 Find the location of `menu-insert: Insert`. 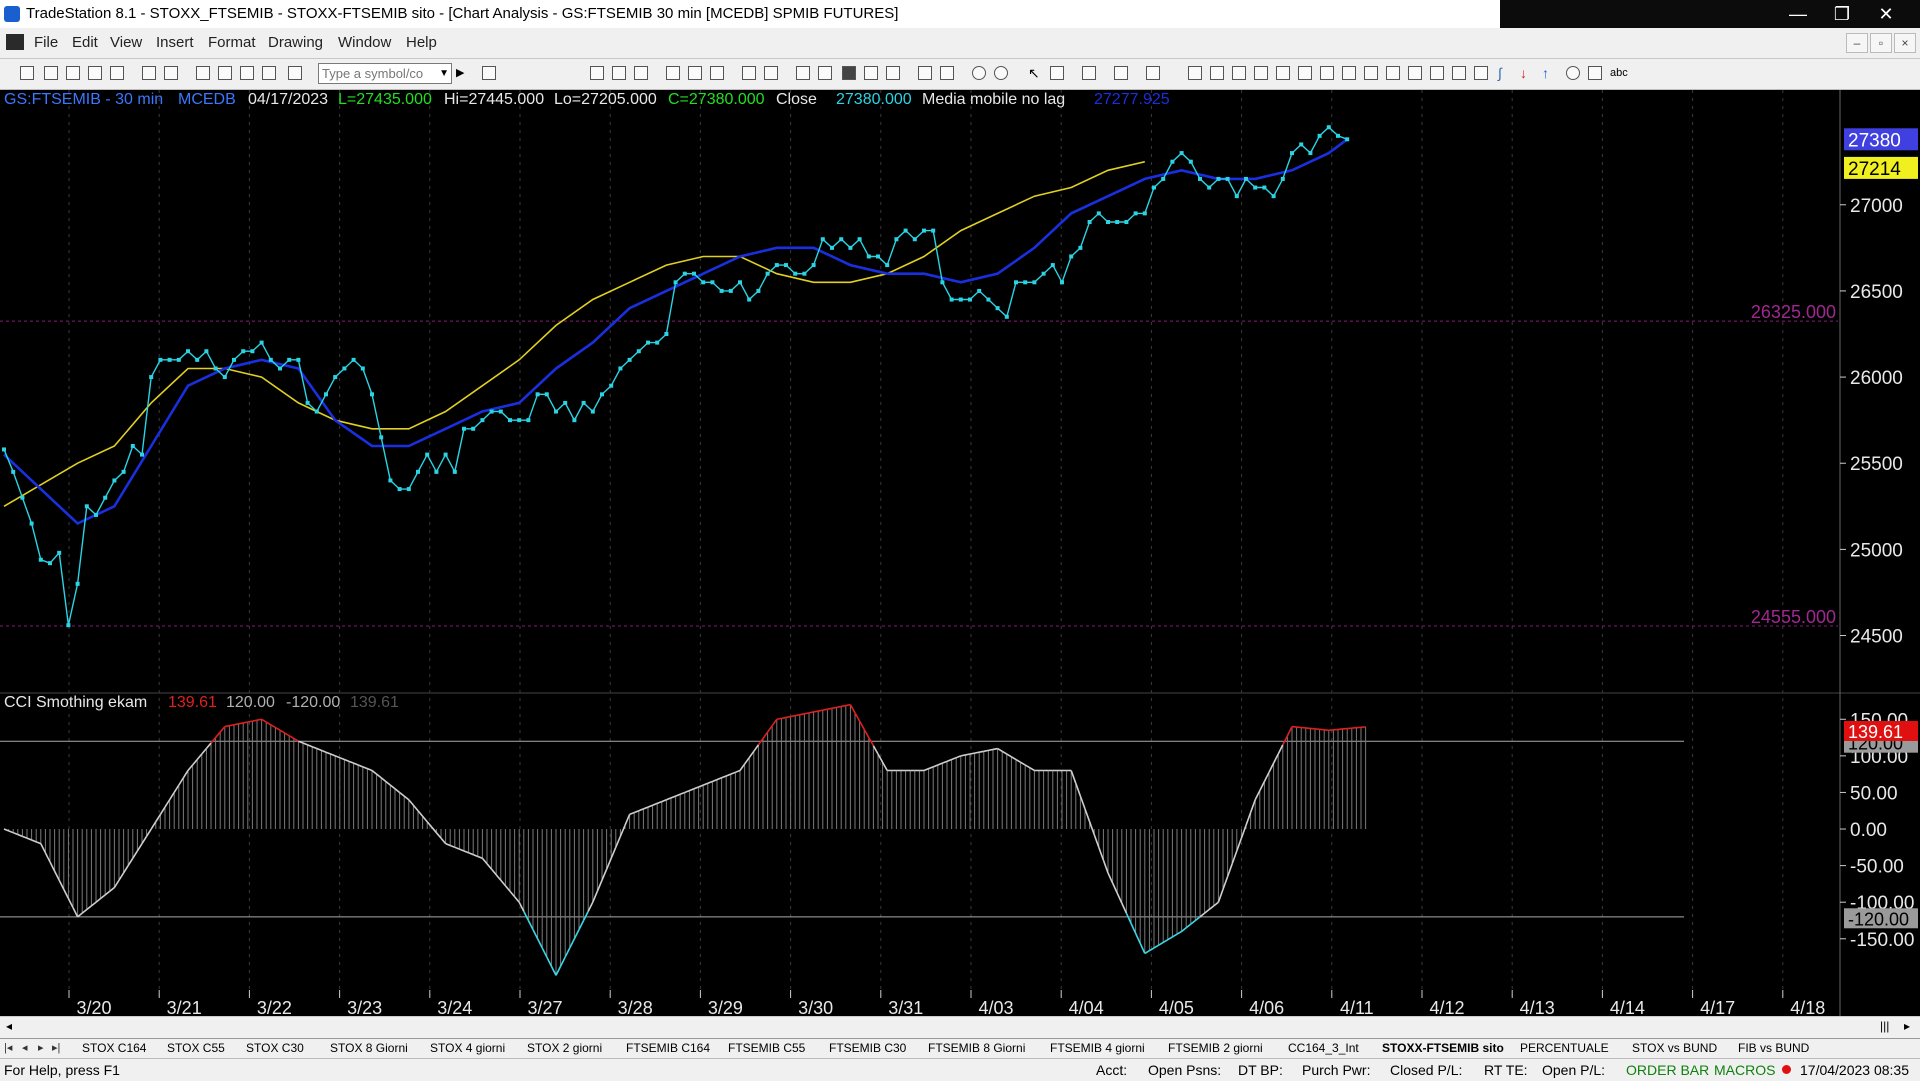

menu-insert: Insert is located at coordinates (175, 42).